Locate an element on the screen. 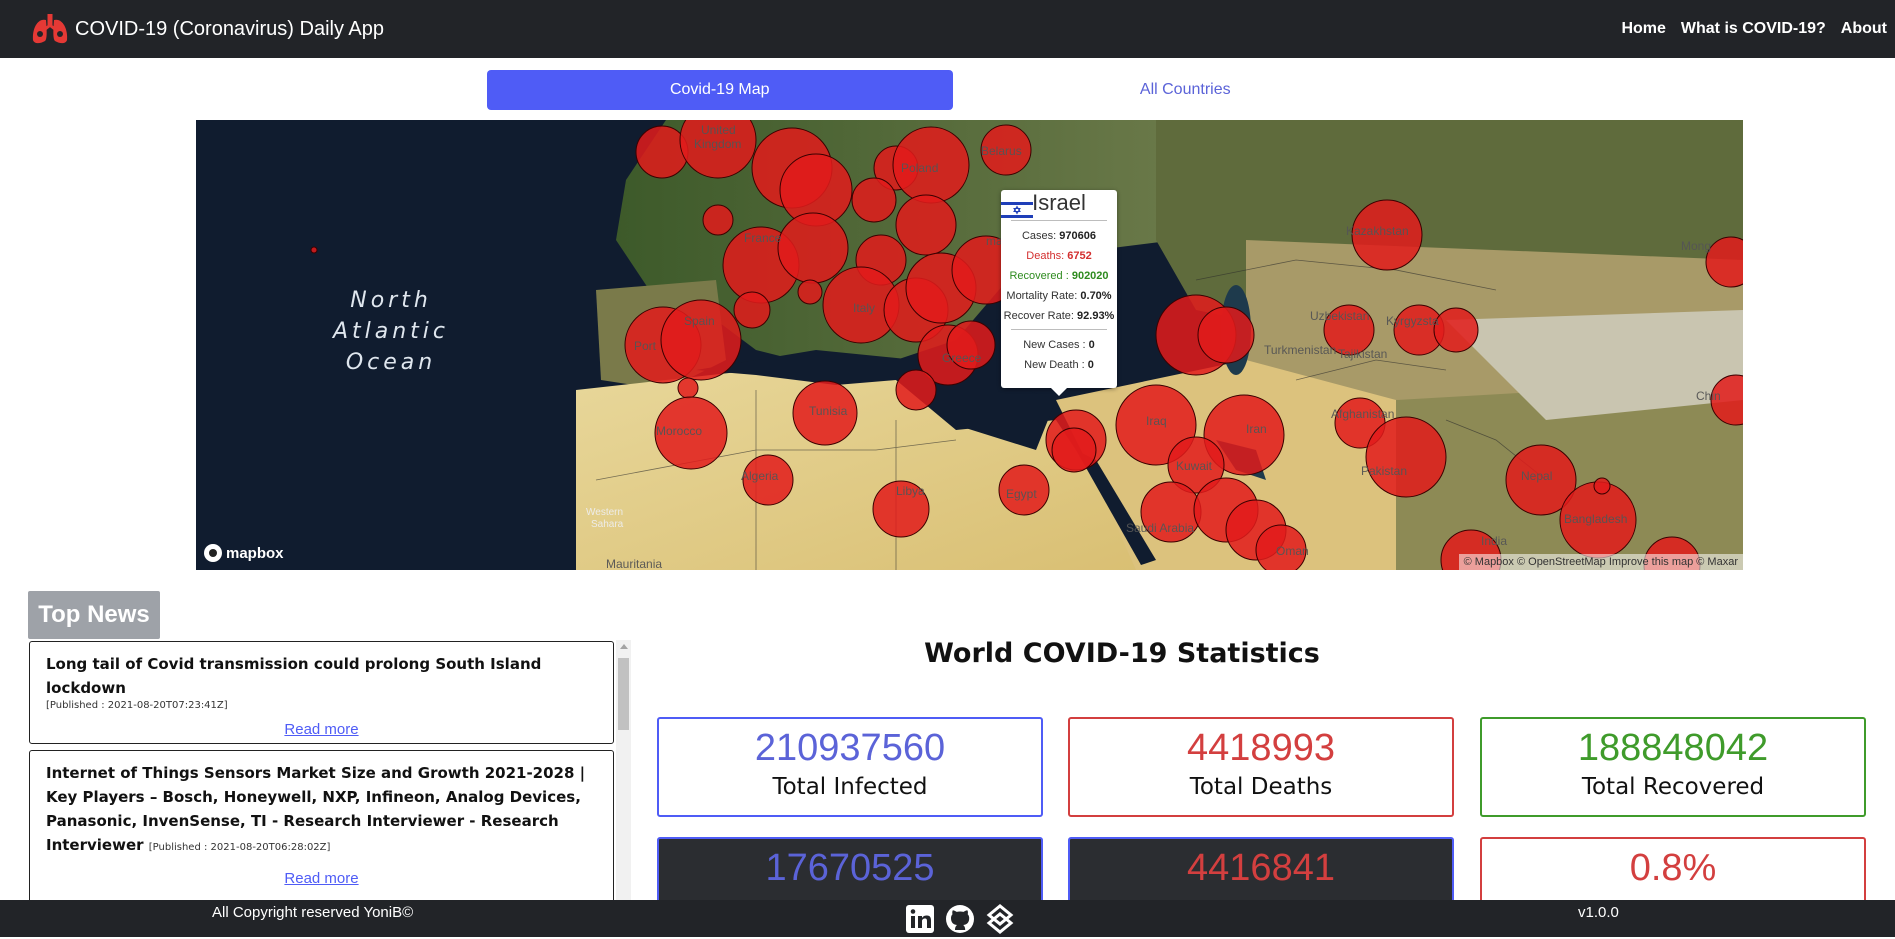 The width and height of the screenshot is (1895, 939). popup-tip is located at coordinates (1059, 392).